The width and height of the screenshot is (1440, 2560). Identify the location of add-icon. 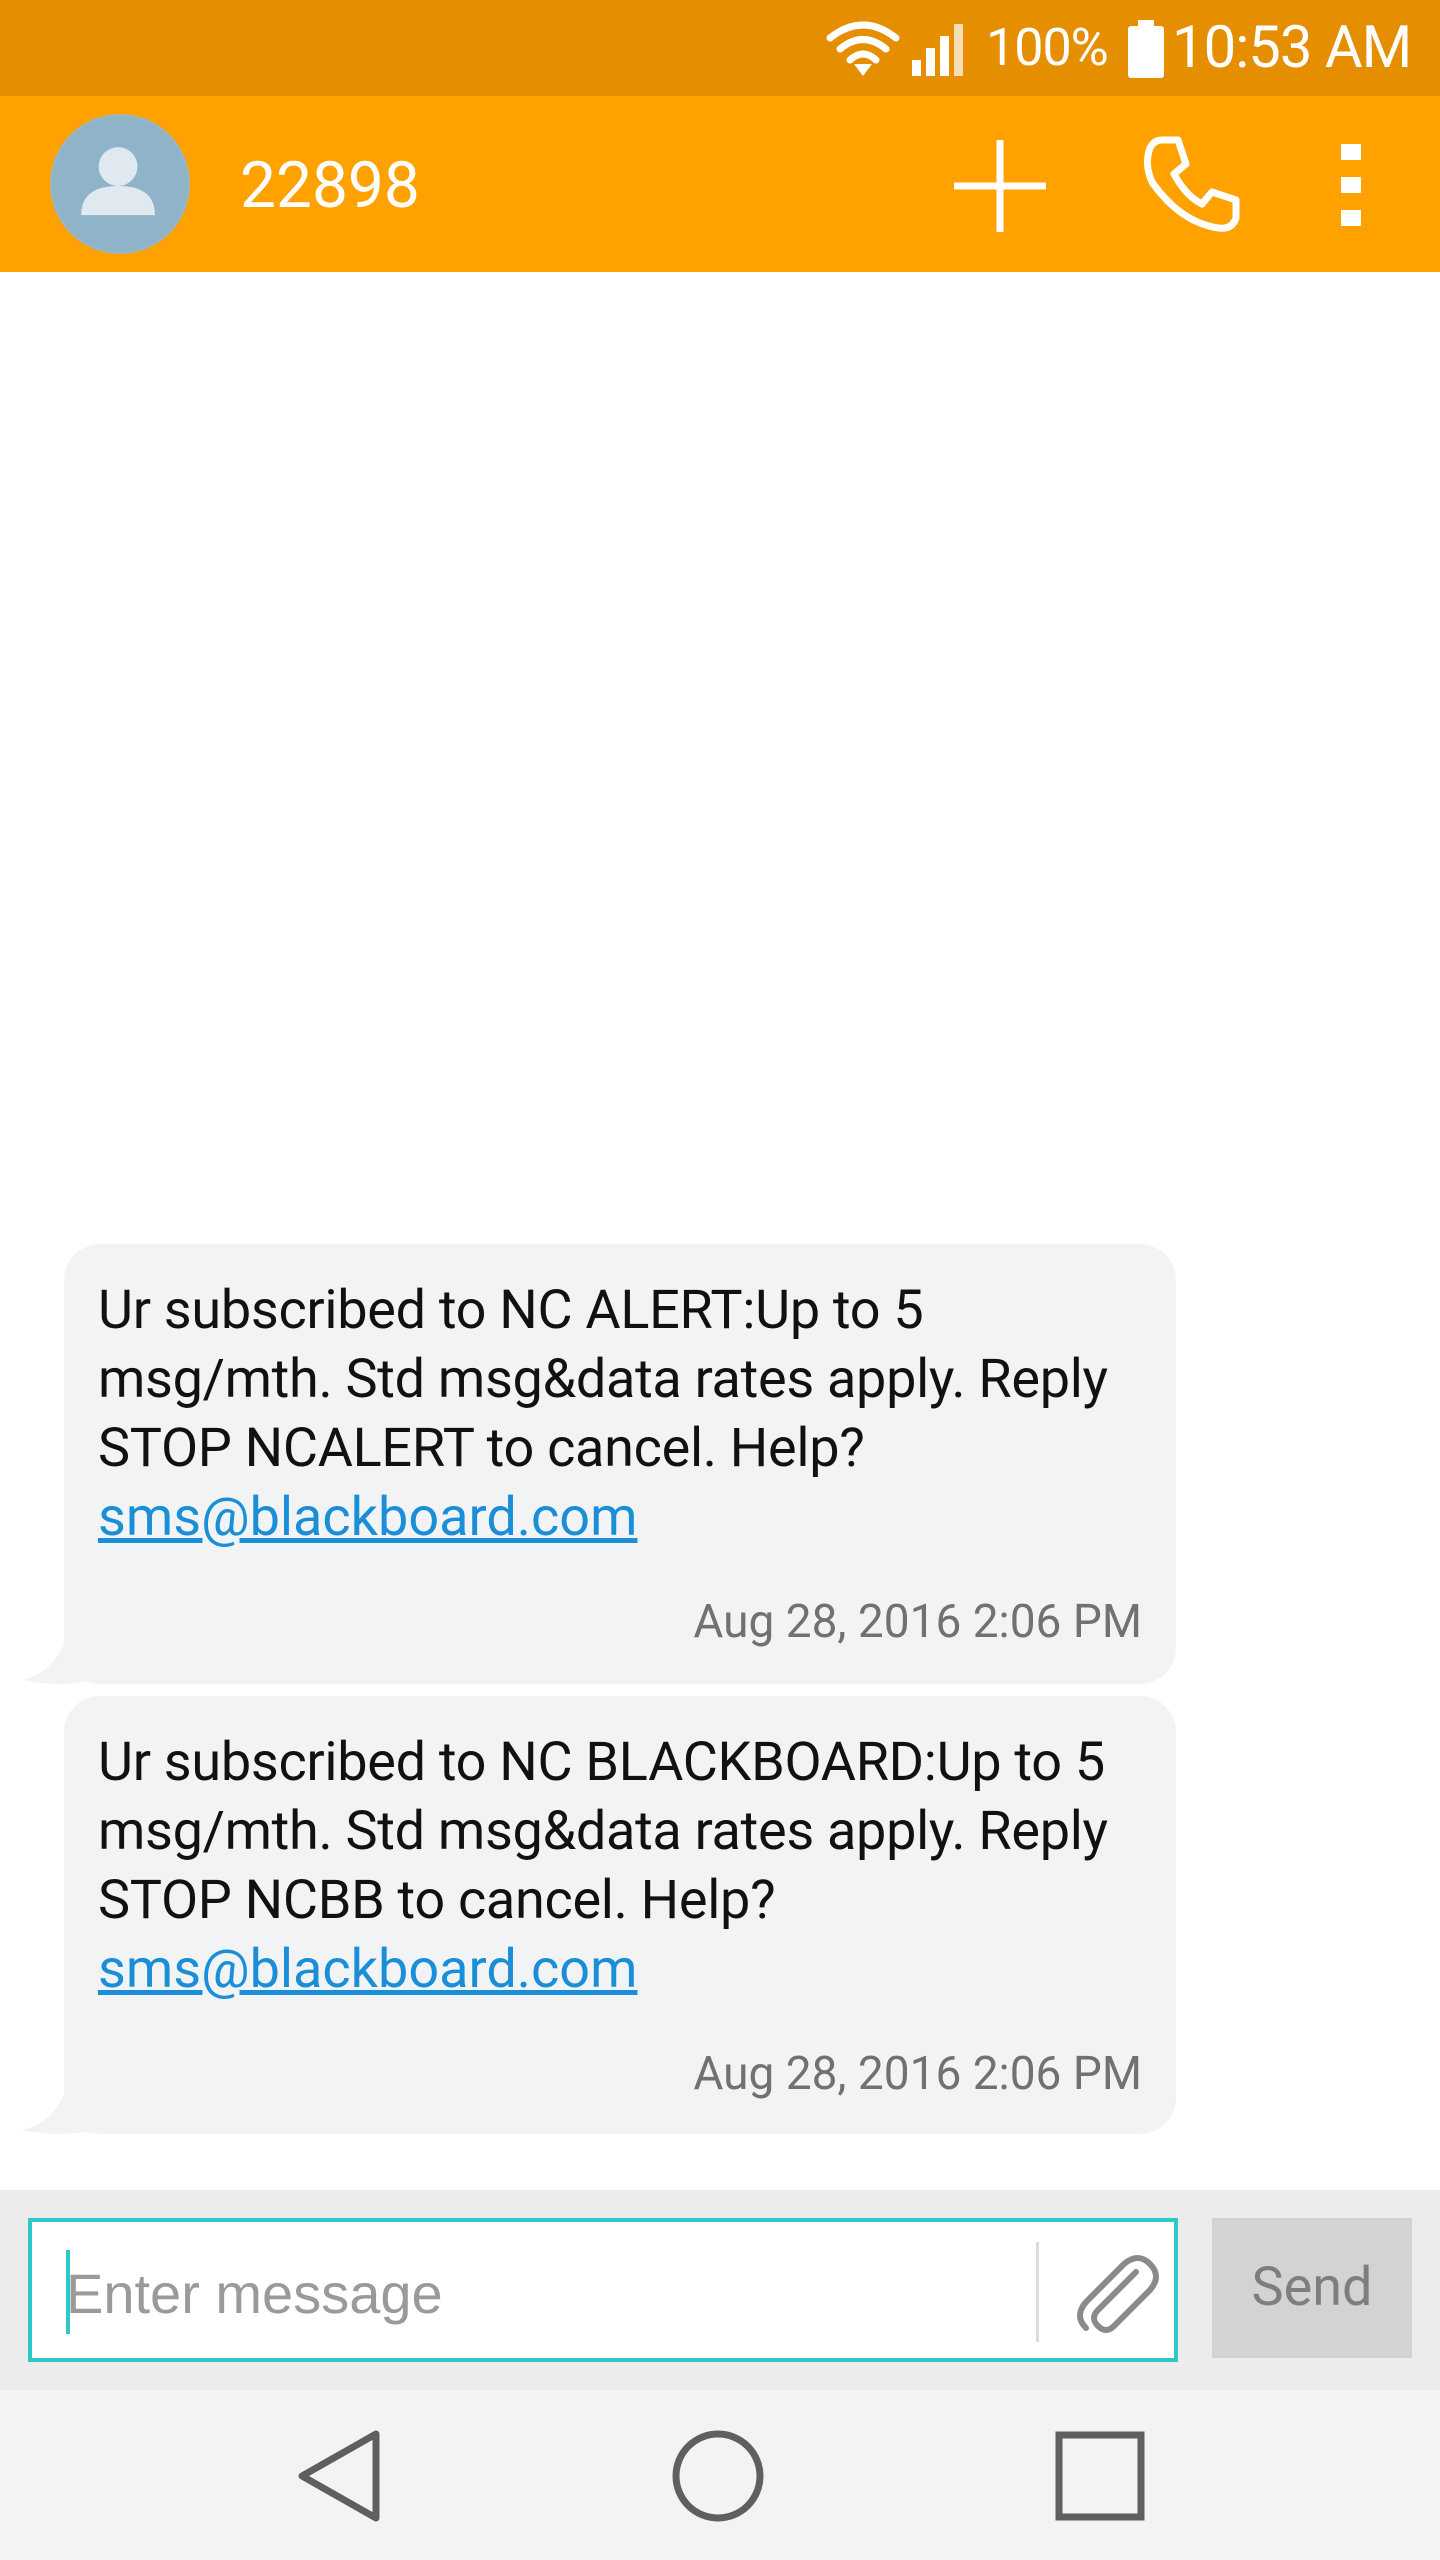
(1000, 186).